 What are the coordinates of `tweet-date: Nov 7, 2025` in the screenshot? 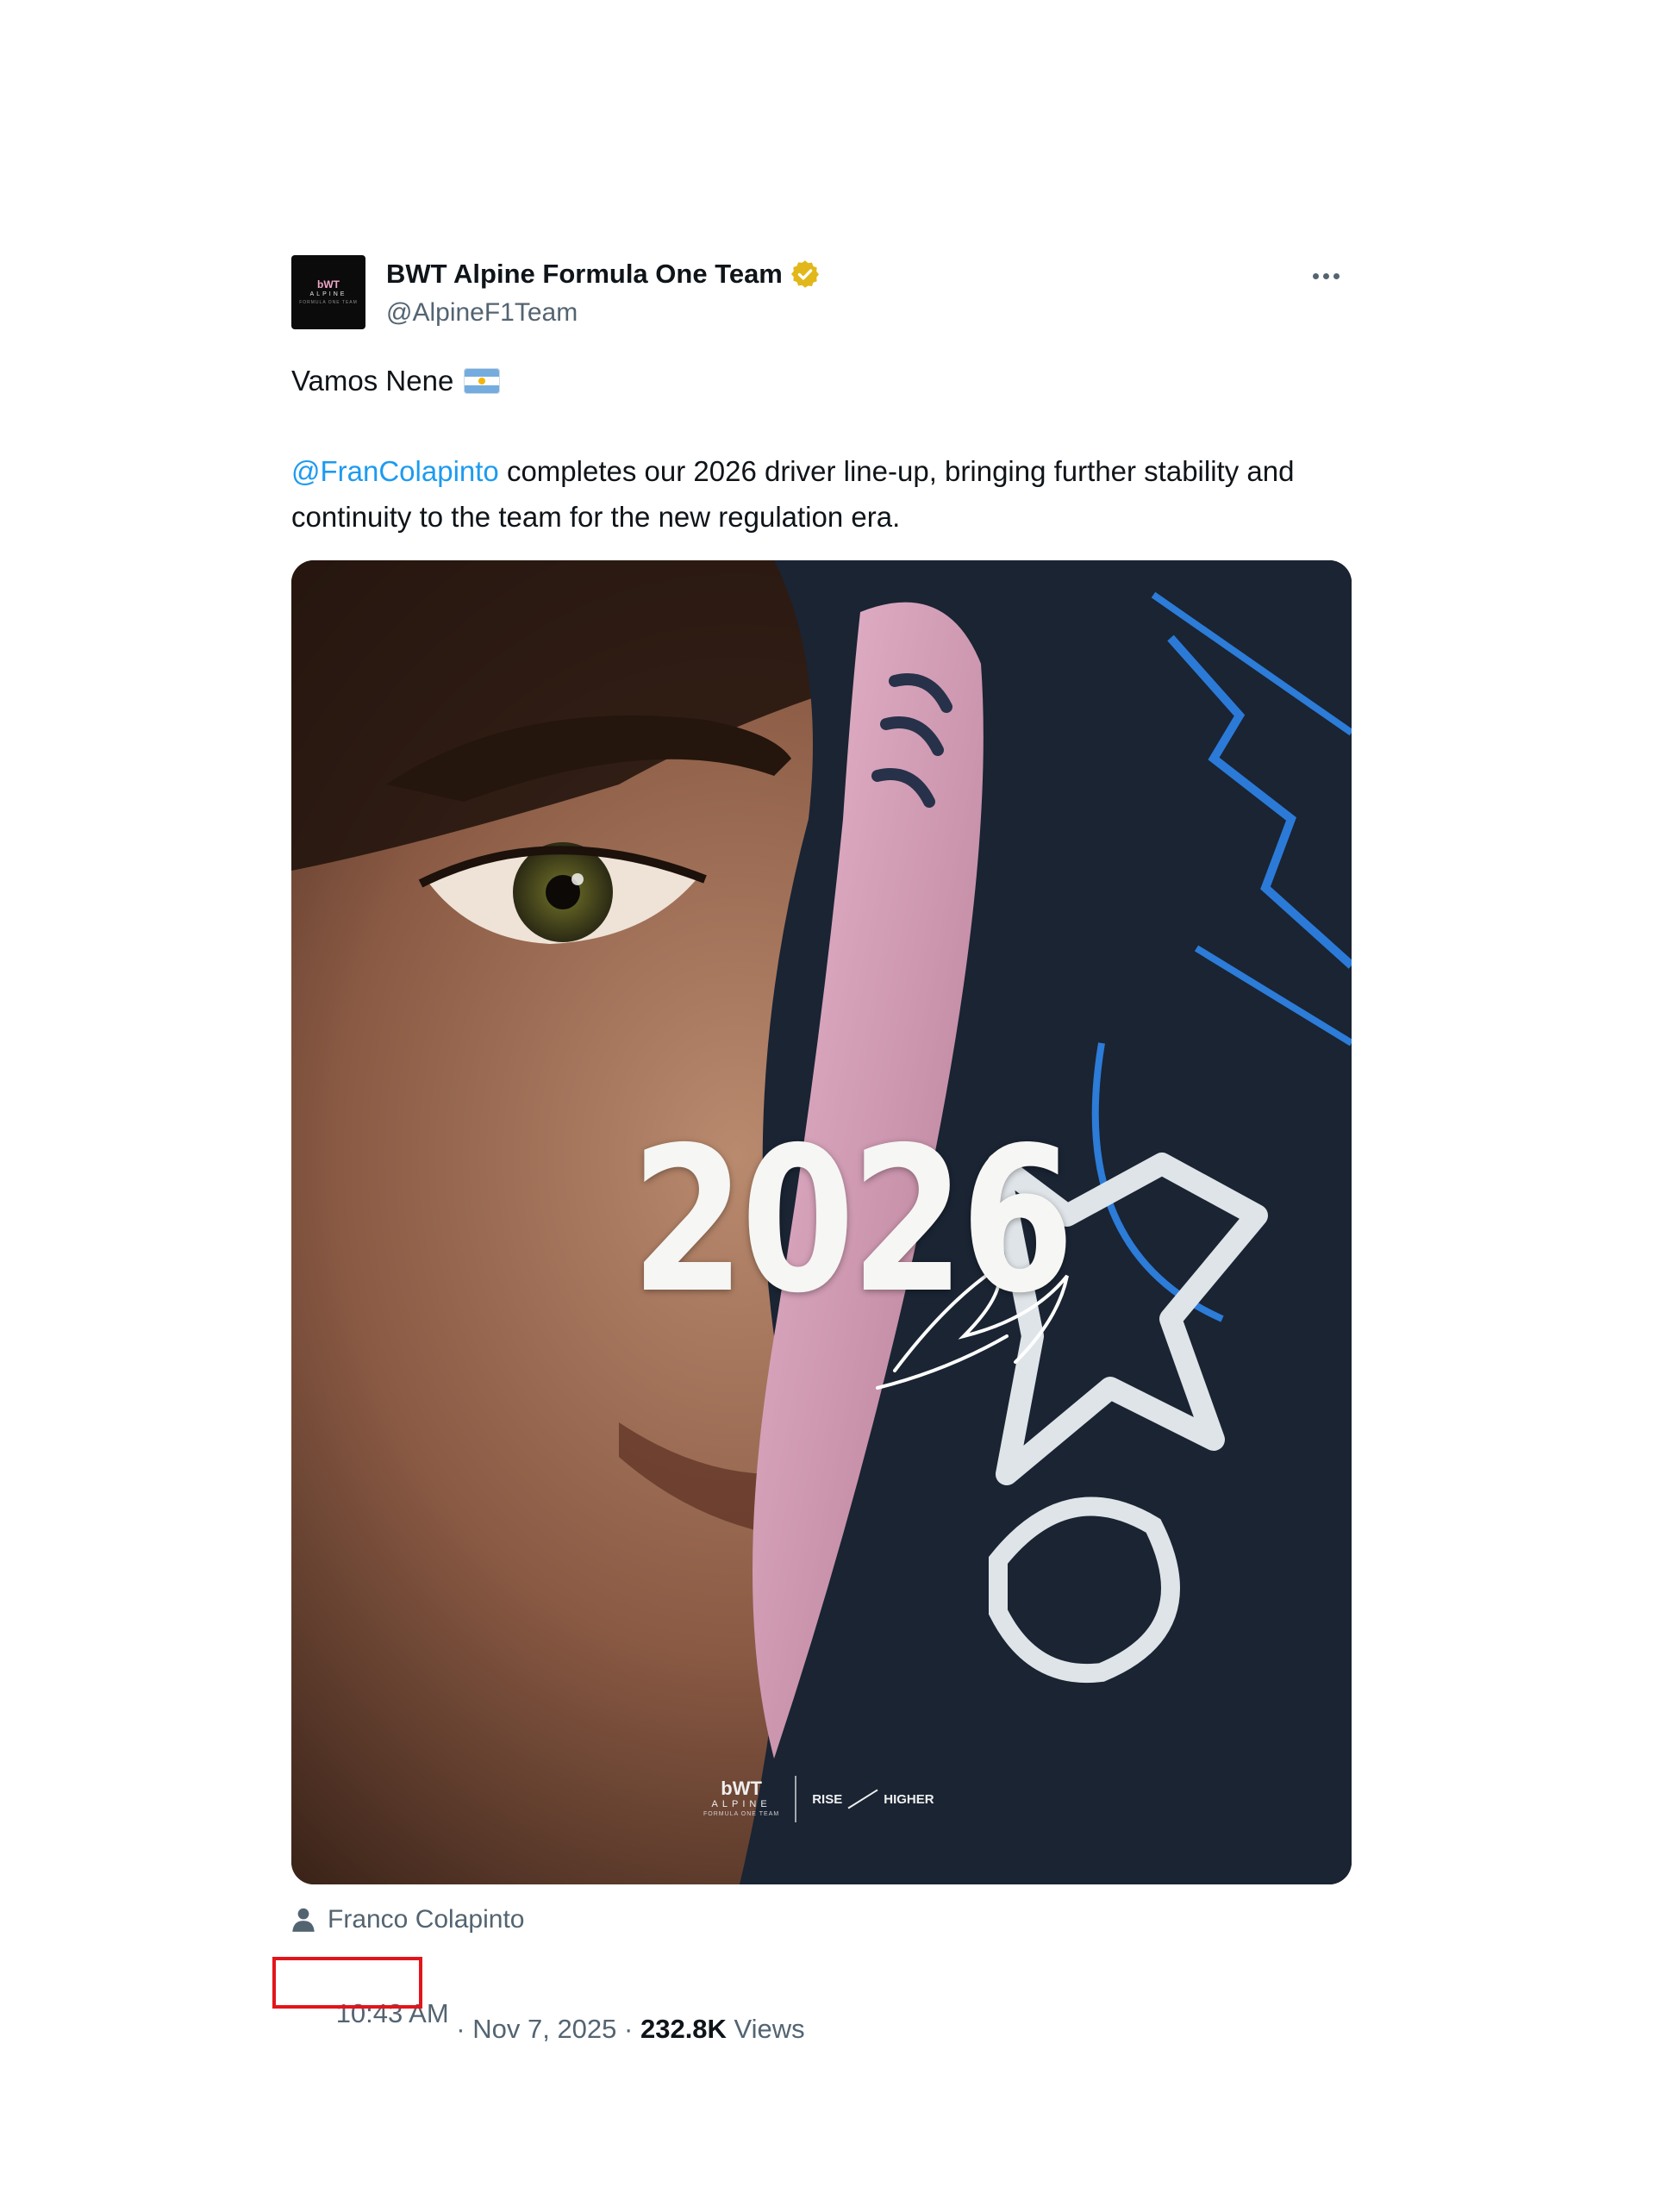 It's located at (544, 2029).